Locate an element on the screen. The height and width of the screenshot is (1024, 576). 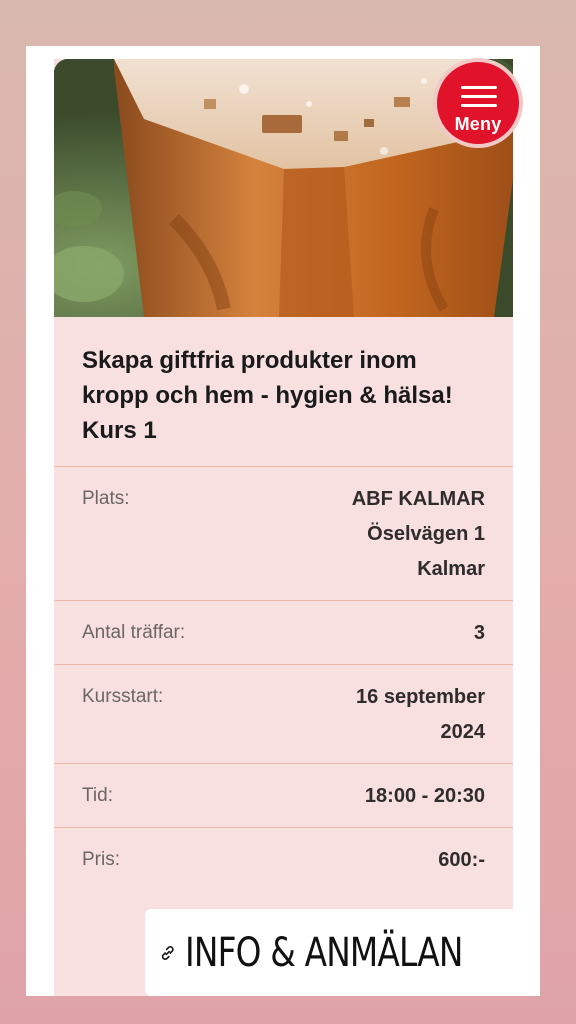
price: 600:- is located at coordinates (461, 860).